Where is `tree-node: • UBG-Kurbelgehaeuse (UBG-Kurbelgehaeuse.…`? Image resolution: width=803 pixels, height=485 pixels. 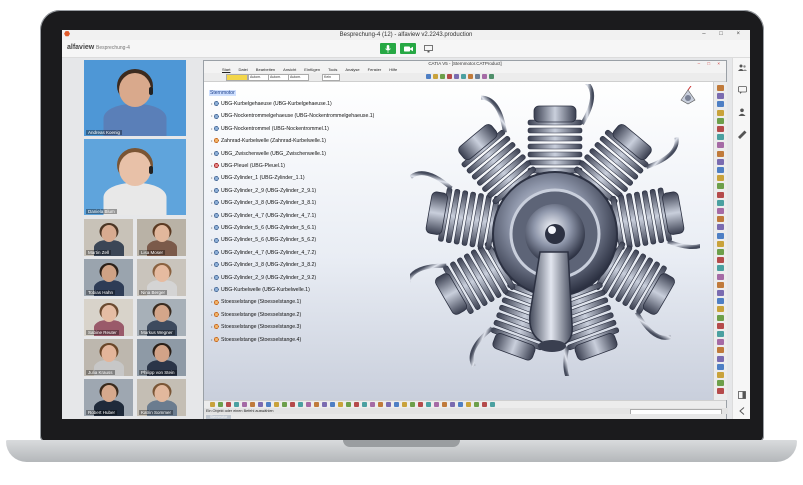 tree-node: • UBG-Kurbelgehaeuse (UBG-Kurbelgehaeuse.… is located at coordinates (271, 103).